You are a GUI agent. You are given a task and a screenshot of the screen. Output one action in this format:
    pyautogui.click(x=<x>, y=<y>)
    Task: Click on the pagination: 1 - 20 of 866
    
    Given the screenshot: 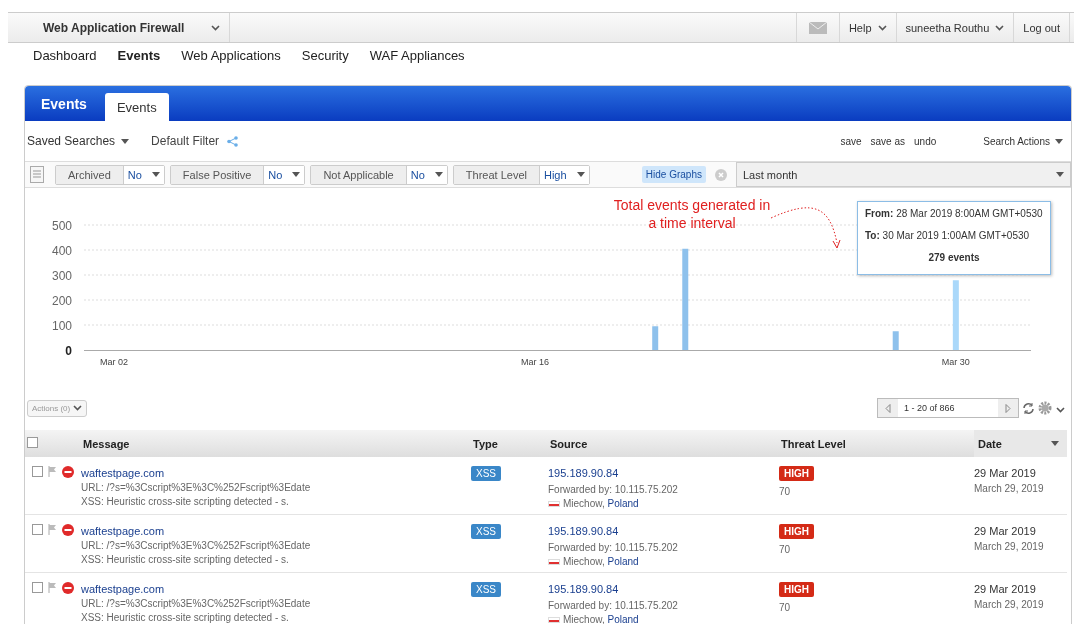 What is the action you would take?
    pyautogui.click(x=948, y=408)
    